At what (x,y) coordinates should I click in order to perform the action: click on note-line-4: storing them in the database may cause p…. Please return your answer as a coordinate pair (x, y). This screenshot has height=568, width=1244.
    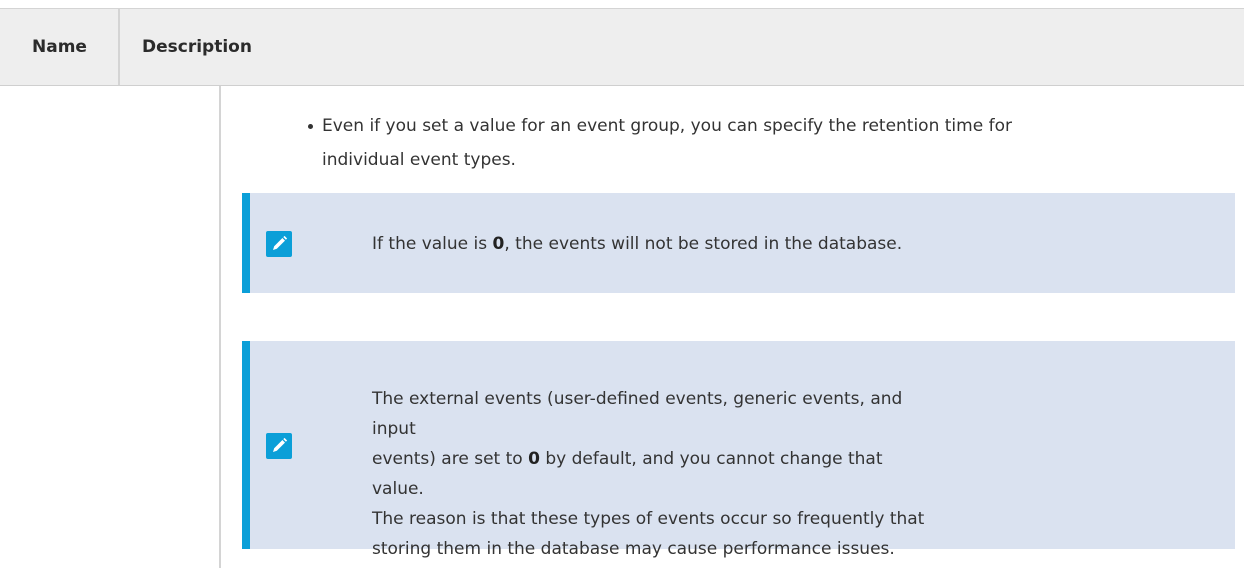
    Looking at the image, I should click on (633, 549).